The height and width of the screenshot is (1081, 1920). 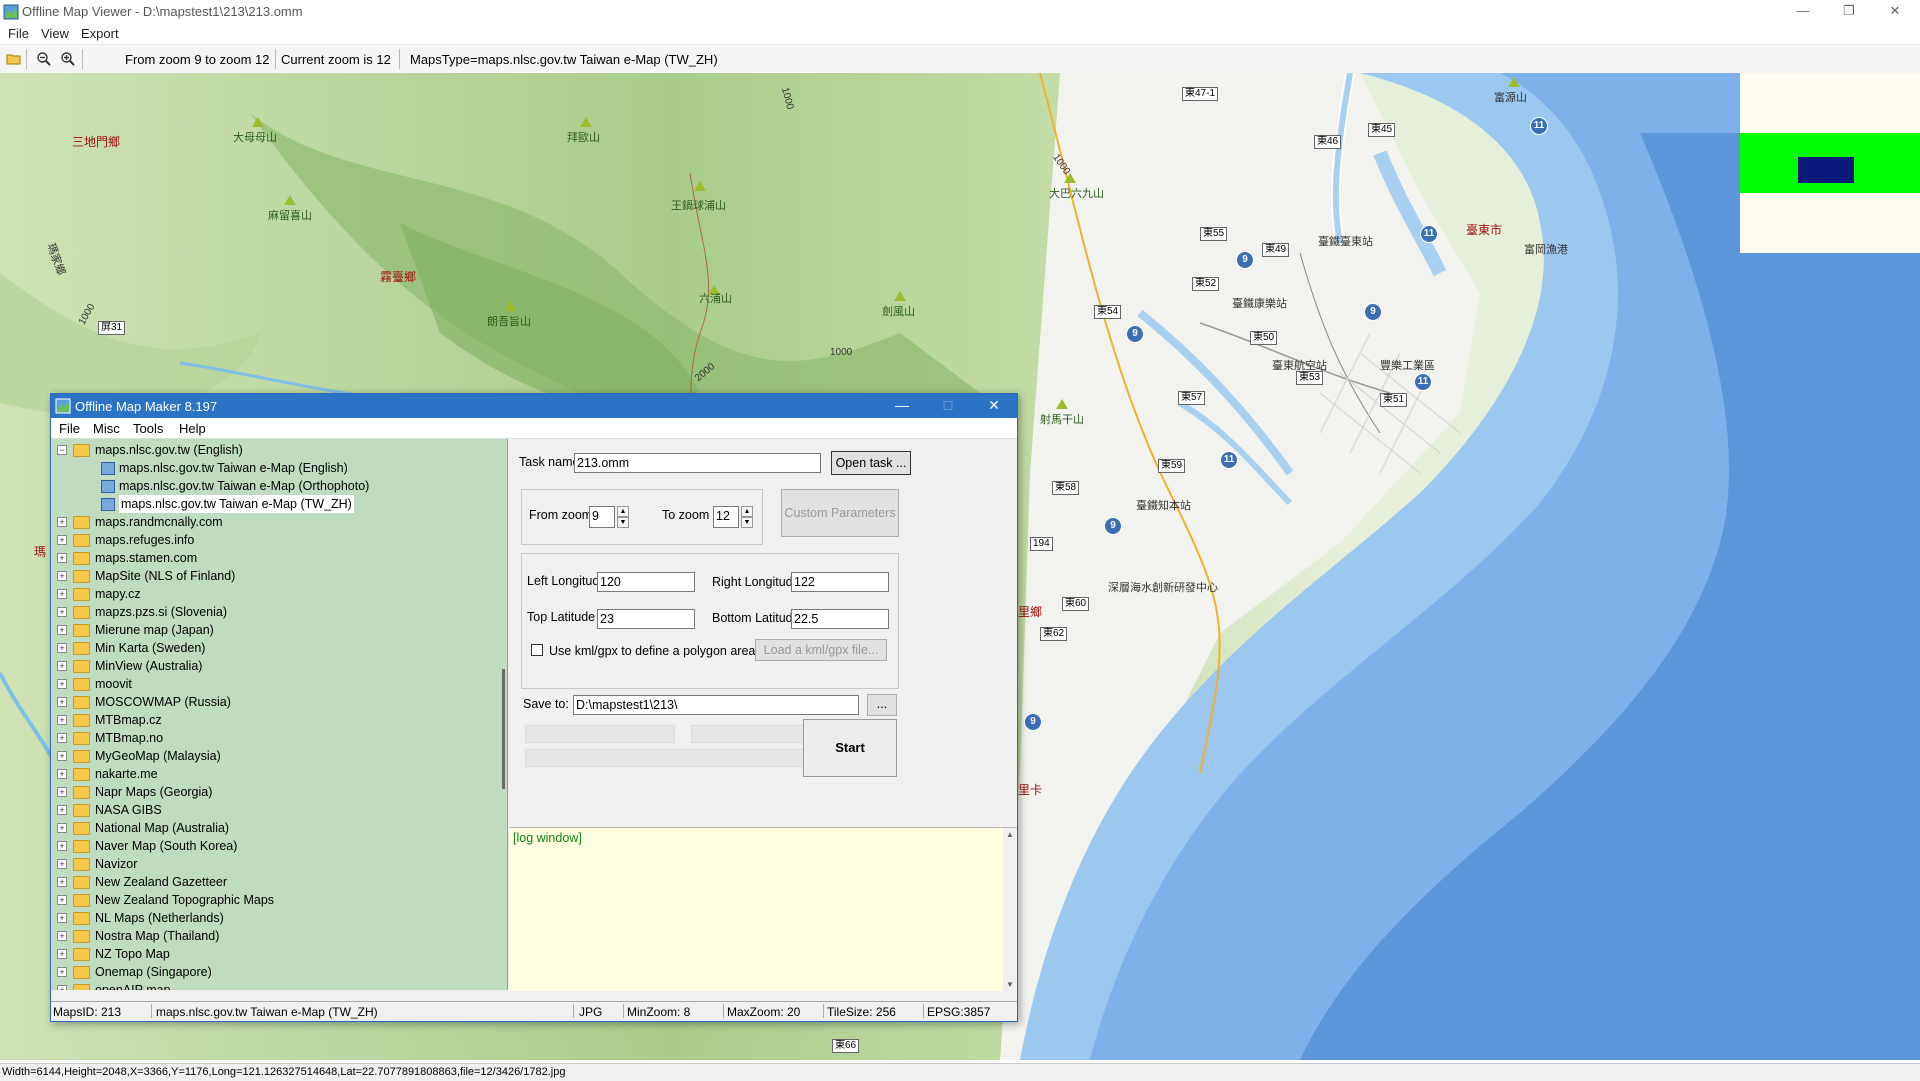 What do you see at coordinates (148, 428) in the screenshot?
I see `dialog-menu-tools: Tools` at bounding box center [148, 428].